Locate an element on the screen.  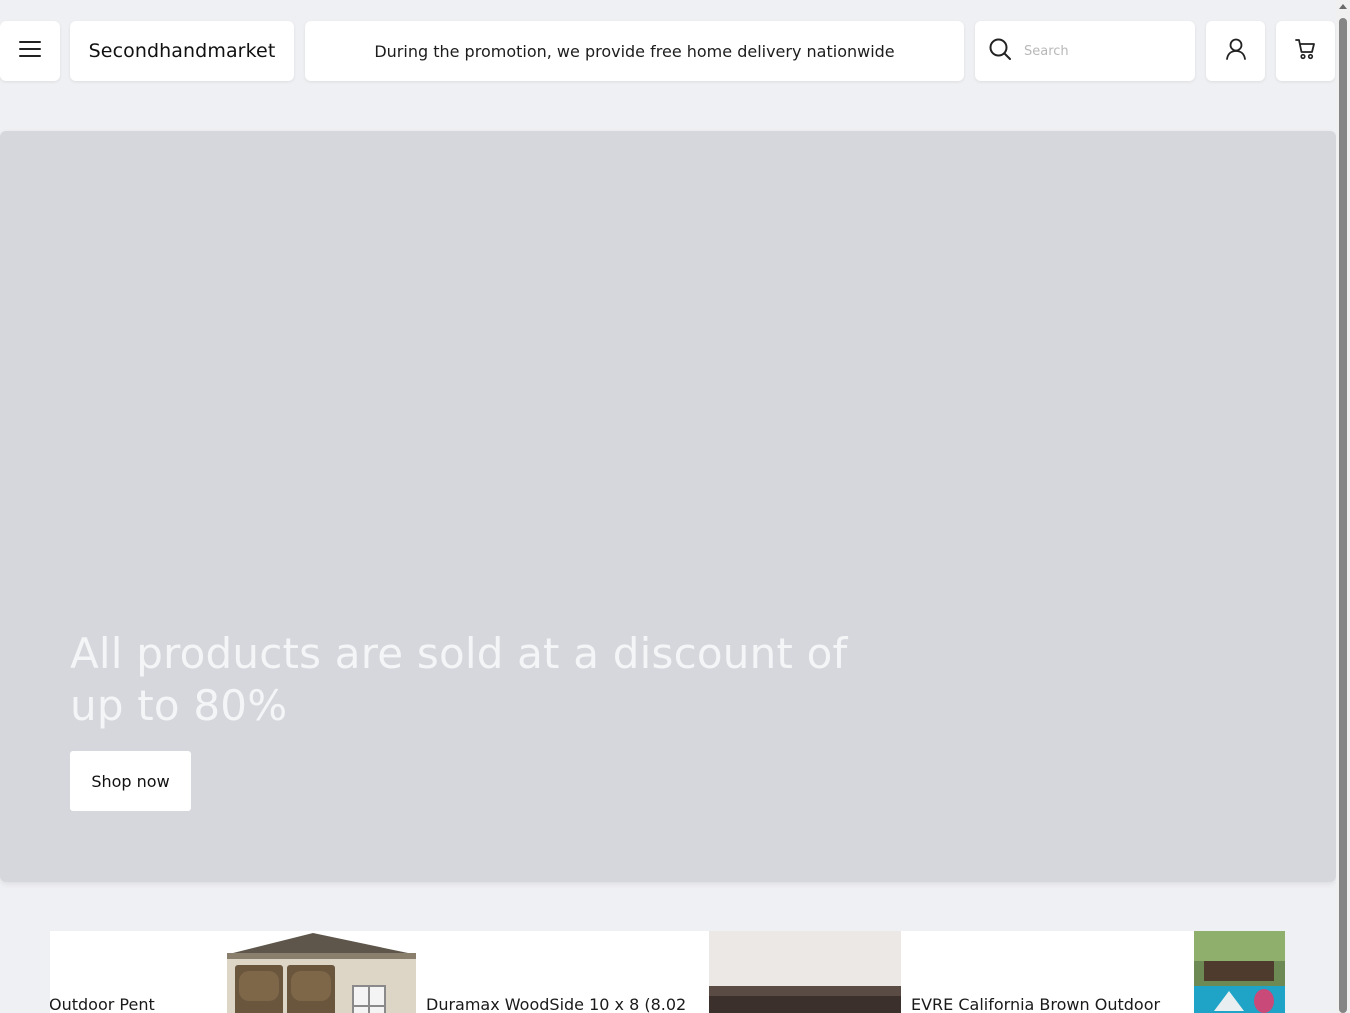
product-name: Outdoor Pent is located at coordinates (102, 1004).